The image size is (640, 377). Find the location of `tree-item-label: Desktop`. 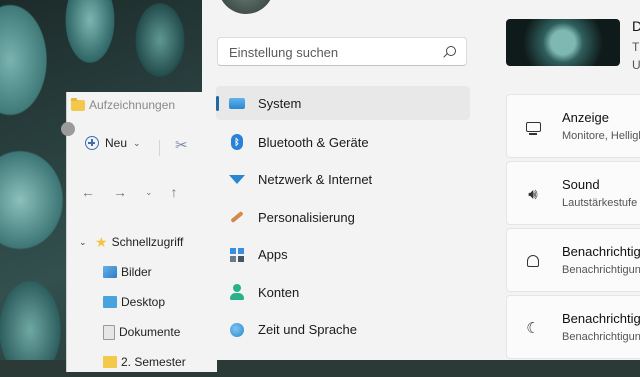

tree-item-label: Desktop is located at coordinates (143, 302).